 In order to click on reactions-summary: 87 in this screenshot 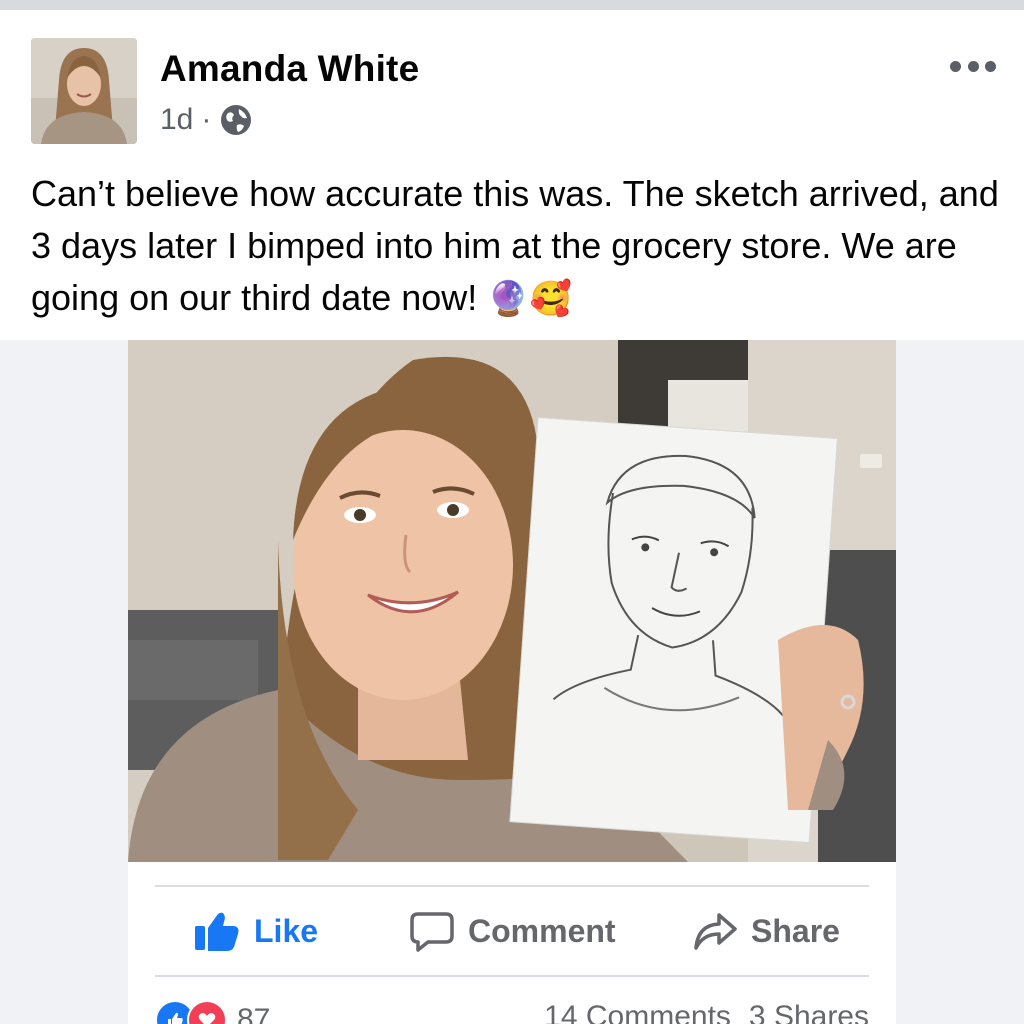, I will do `click(212, 1012)`.